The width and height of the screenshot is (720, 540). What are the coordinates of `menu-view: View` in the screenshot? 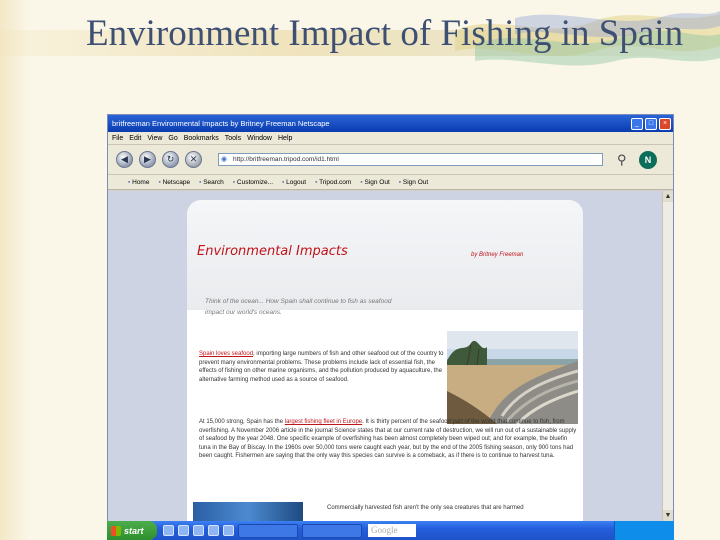 It's located at (154, 138).